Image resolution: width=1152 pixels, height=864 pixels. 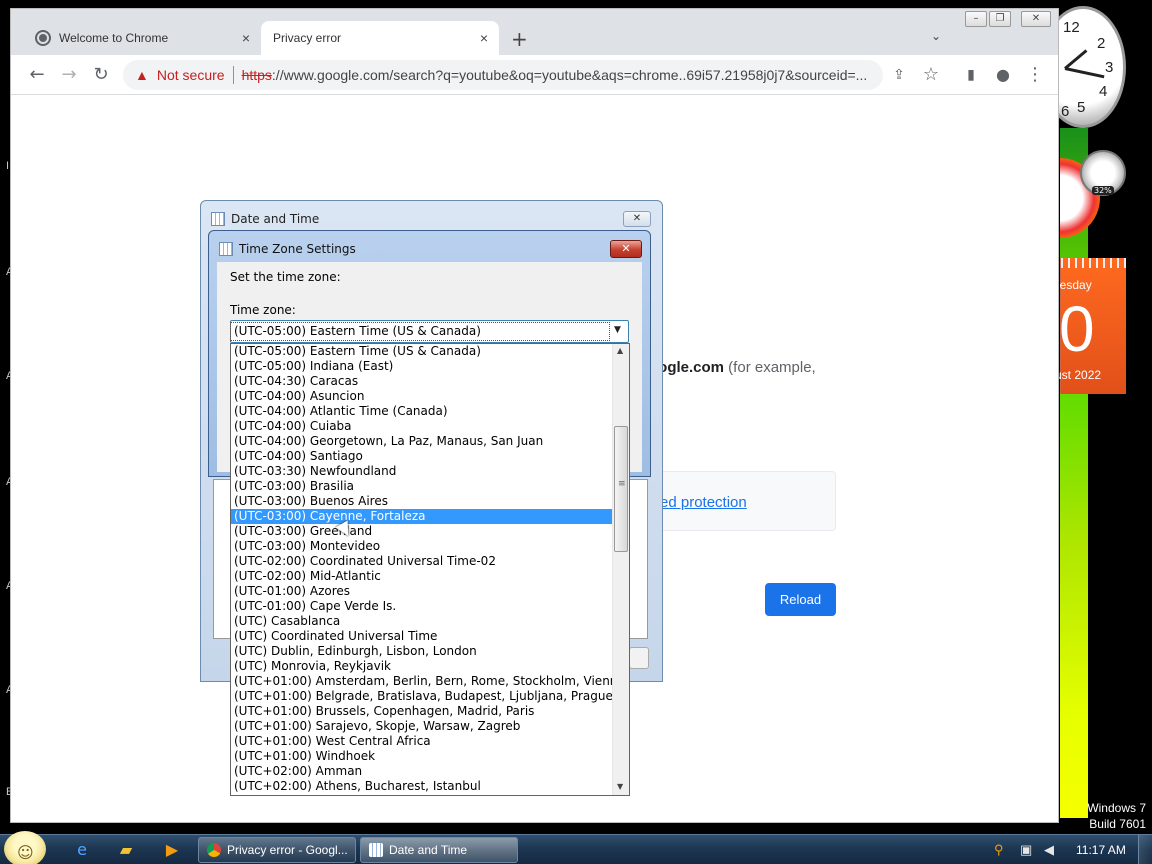 What do you see at coordinates (1078, 375) in the screenshot?
I see `calendar-month: ust 2022` at bounding box center [1078, 375].